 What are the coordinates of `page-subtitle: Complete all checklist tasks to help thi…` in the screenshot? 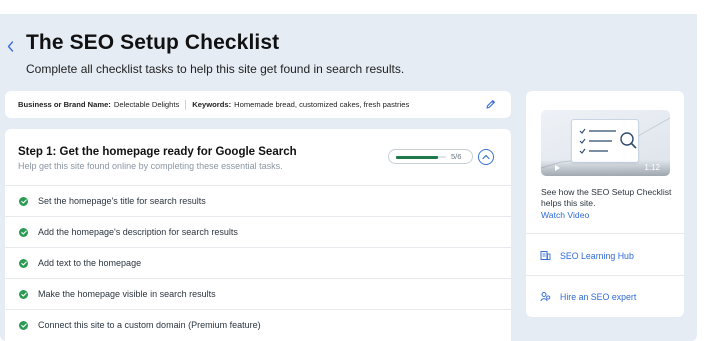 It's located at (215, 69).